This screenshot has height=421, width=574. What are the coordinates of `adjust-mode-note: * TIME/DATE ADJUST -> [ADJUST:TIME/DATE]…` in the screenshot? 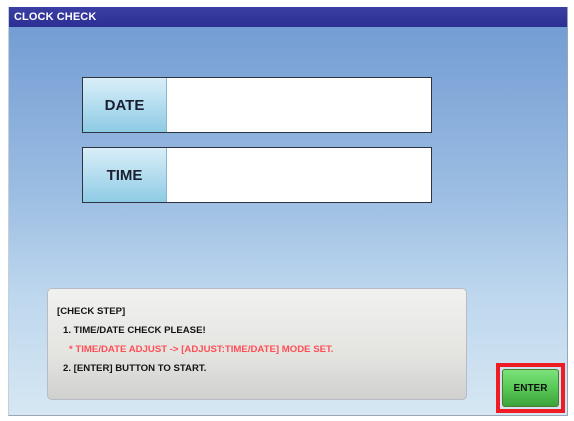 It's located at (201, 349).